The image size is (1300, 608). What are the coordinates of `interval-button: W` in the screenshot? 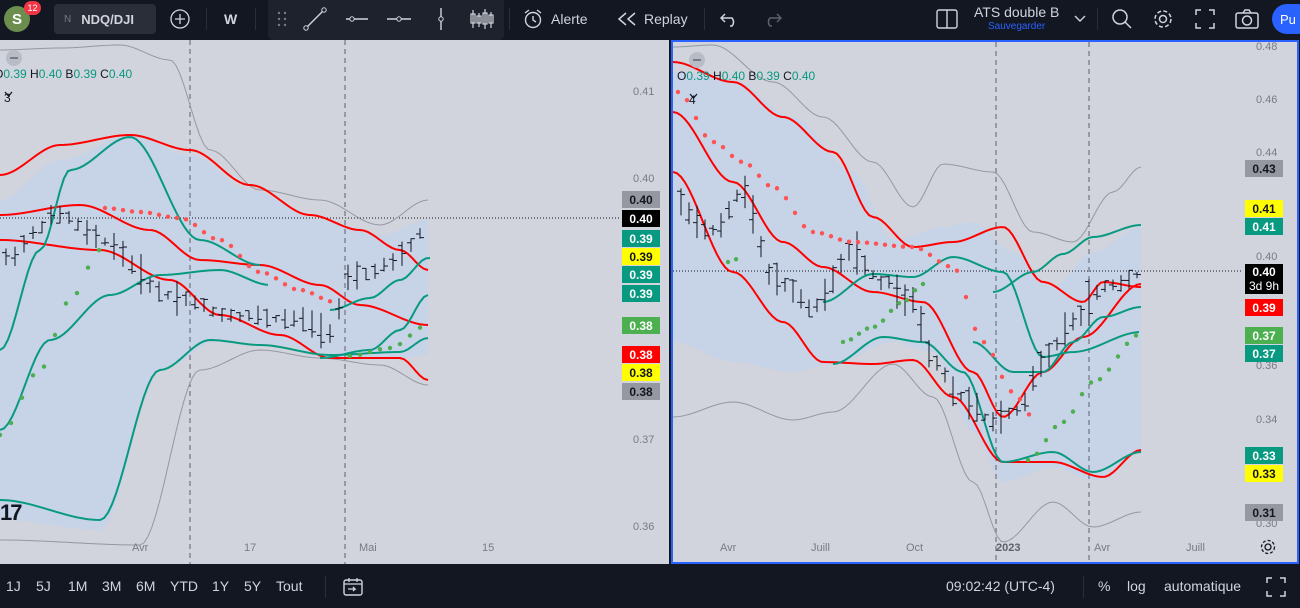 It's located at (230, 19).